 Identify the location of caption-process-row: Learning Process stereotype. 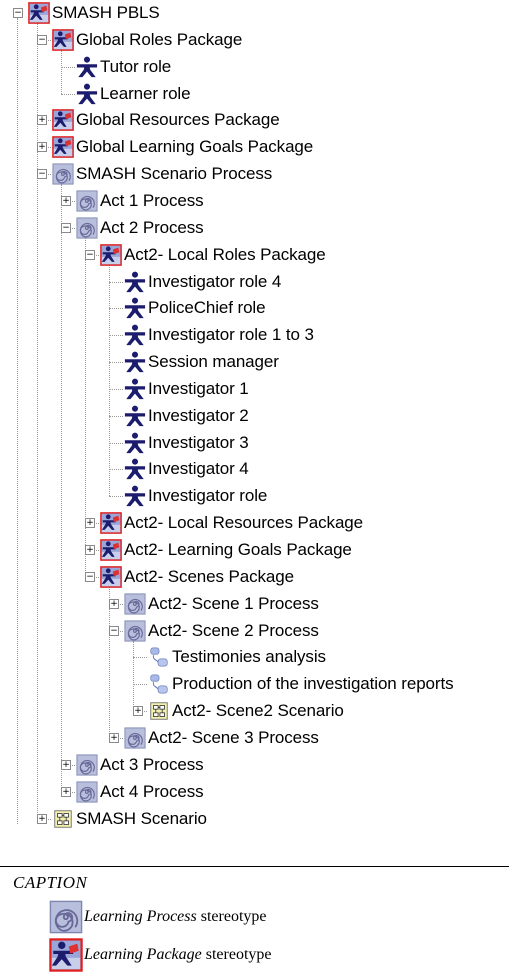
(157, 917).